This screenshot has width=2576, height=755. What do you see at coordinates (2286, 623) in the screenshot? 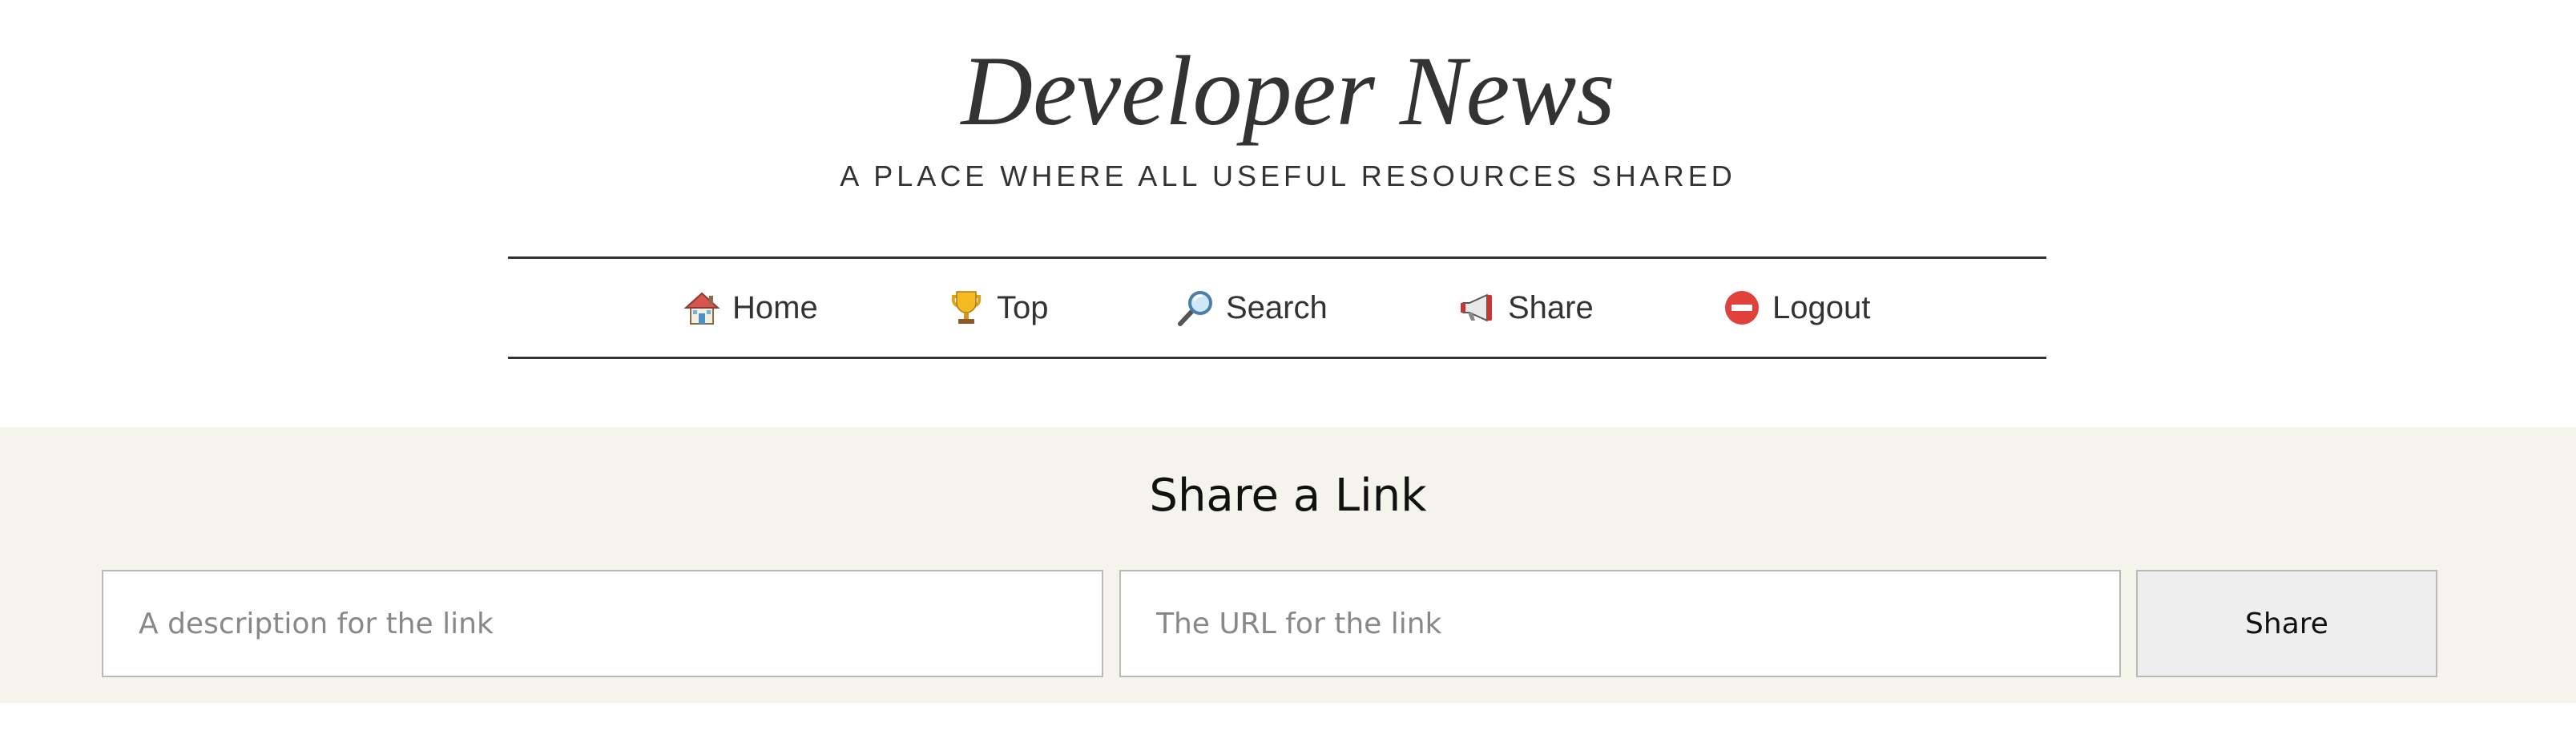
I see `share-button: Share` at bounding box center [2286, 623].